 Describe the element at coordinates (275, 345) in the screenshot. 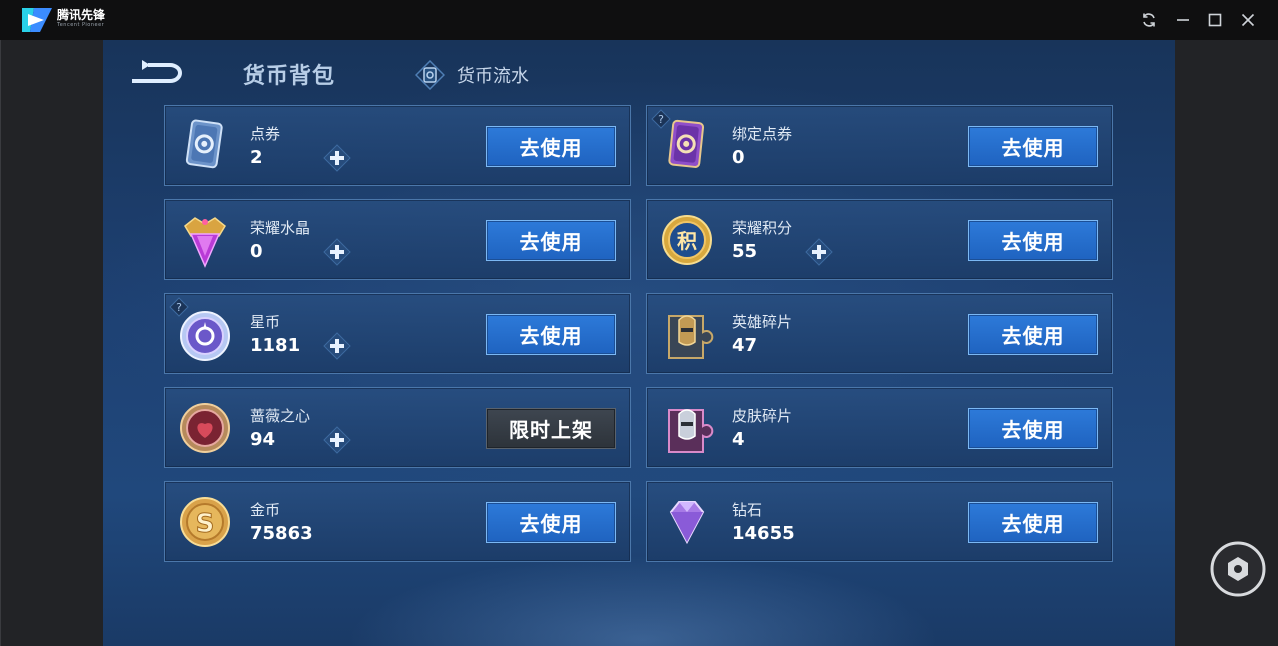

I see `currency-amount: 1181` at that location.